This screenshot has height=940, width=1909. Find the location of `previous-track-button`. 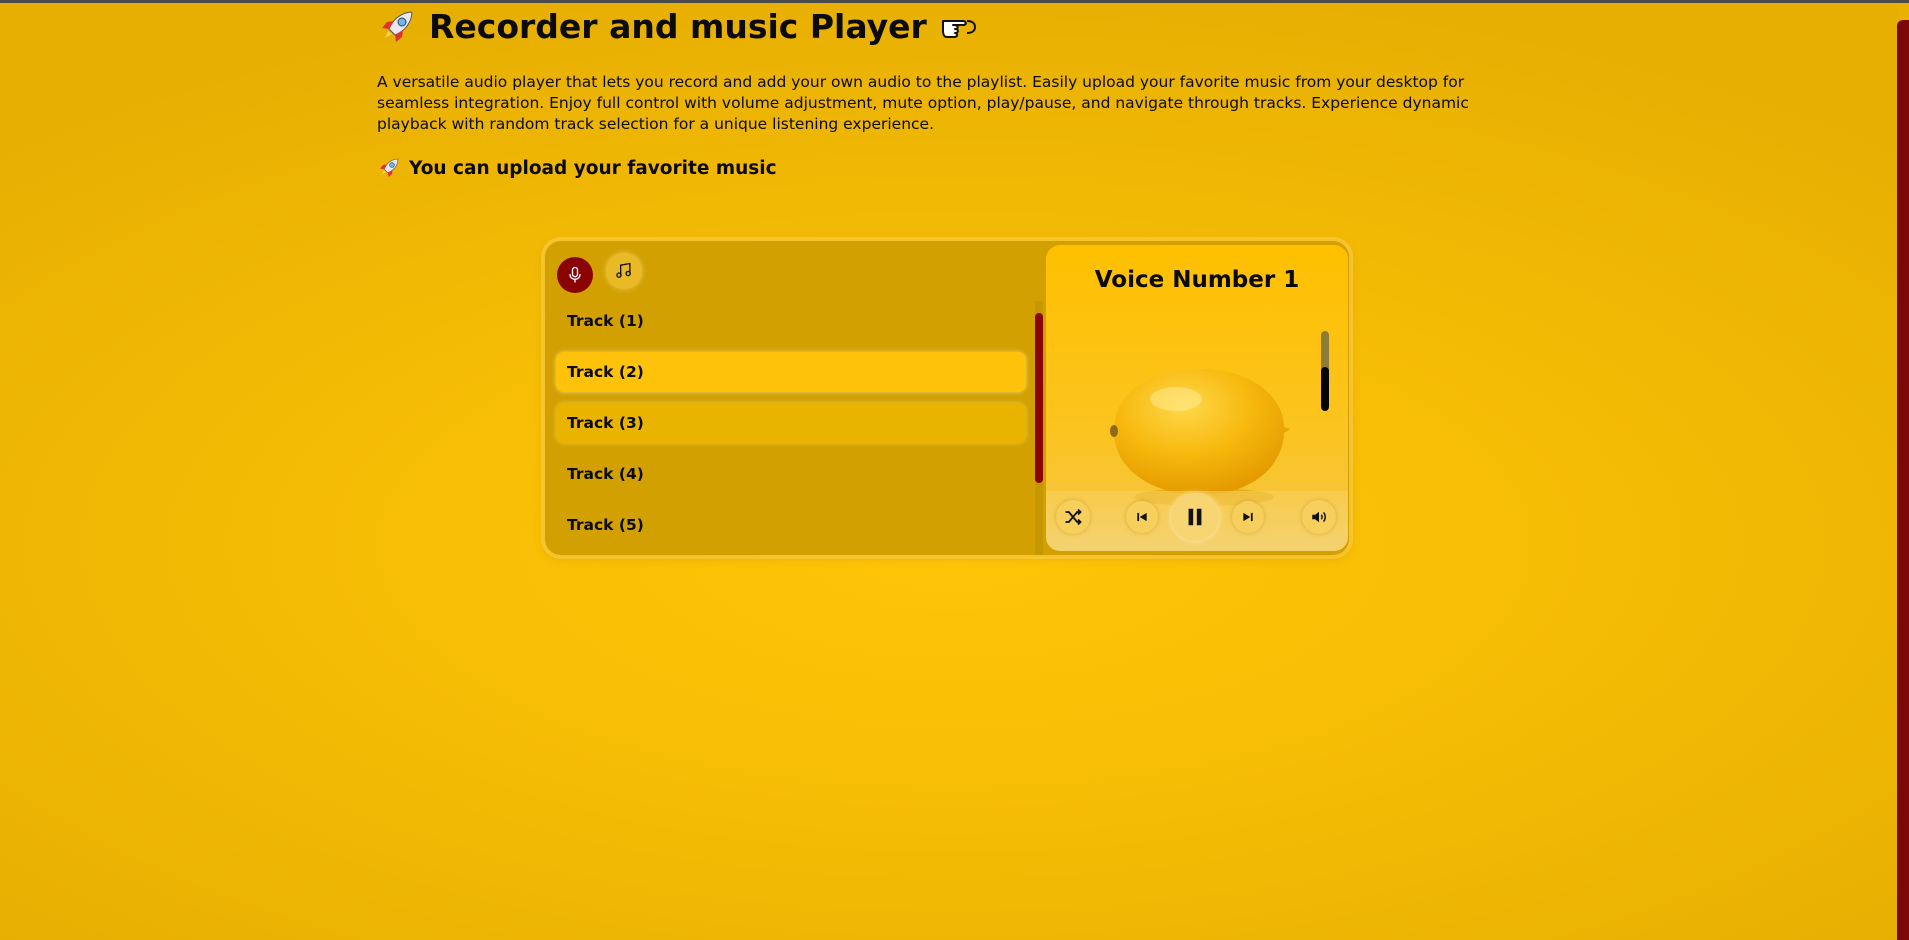

previous-track-button is located at coordinates (1142, 517).